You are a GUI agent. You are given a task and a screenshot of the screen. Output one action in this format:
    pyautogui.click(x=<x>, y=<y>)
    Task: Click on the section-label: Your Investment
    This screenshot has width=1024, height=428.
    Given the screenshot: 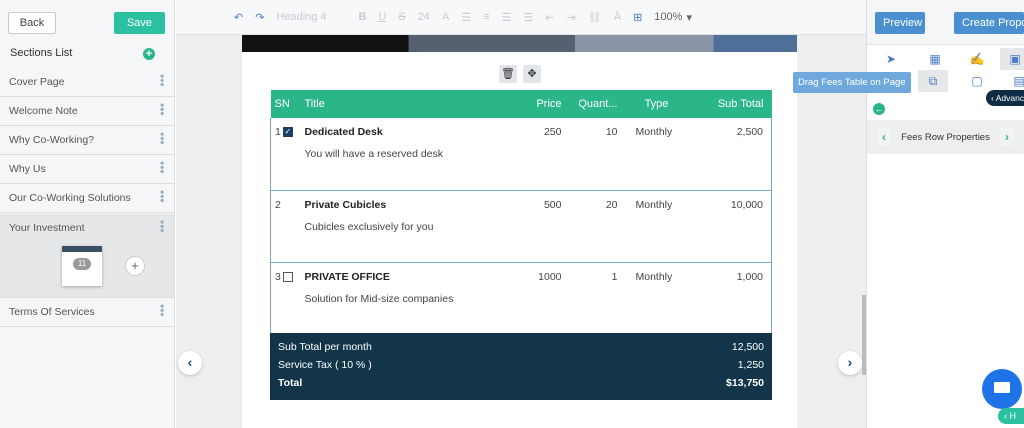 What is the action you would take?
    pyautogui.click(x=47, y=228)
    